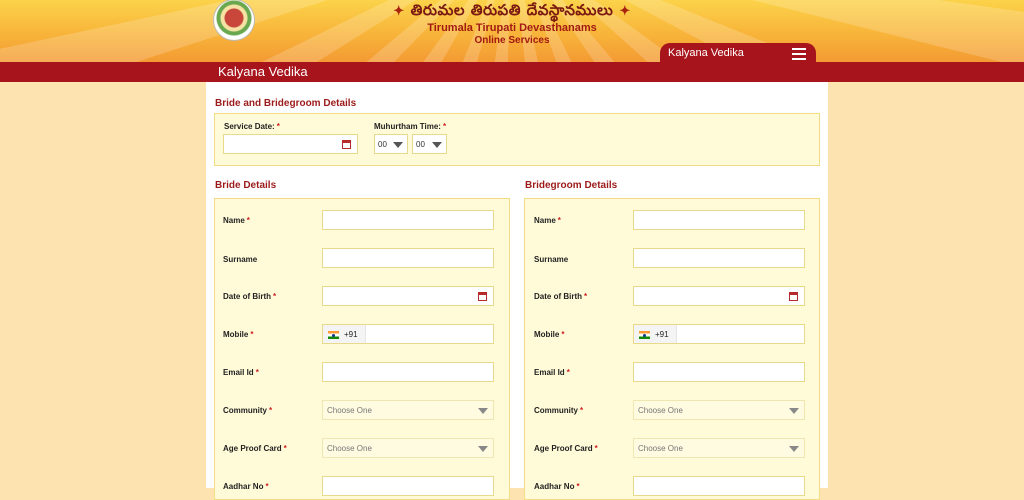 This screenshot has width=1024, height=500. What do you see at coordinates (408, 334) in the screenshot?
I see `bride-mobile-input: +91` at bounding box center [408, 334].